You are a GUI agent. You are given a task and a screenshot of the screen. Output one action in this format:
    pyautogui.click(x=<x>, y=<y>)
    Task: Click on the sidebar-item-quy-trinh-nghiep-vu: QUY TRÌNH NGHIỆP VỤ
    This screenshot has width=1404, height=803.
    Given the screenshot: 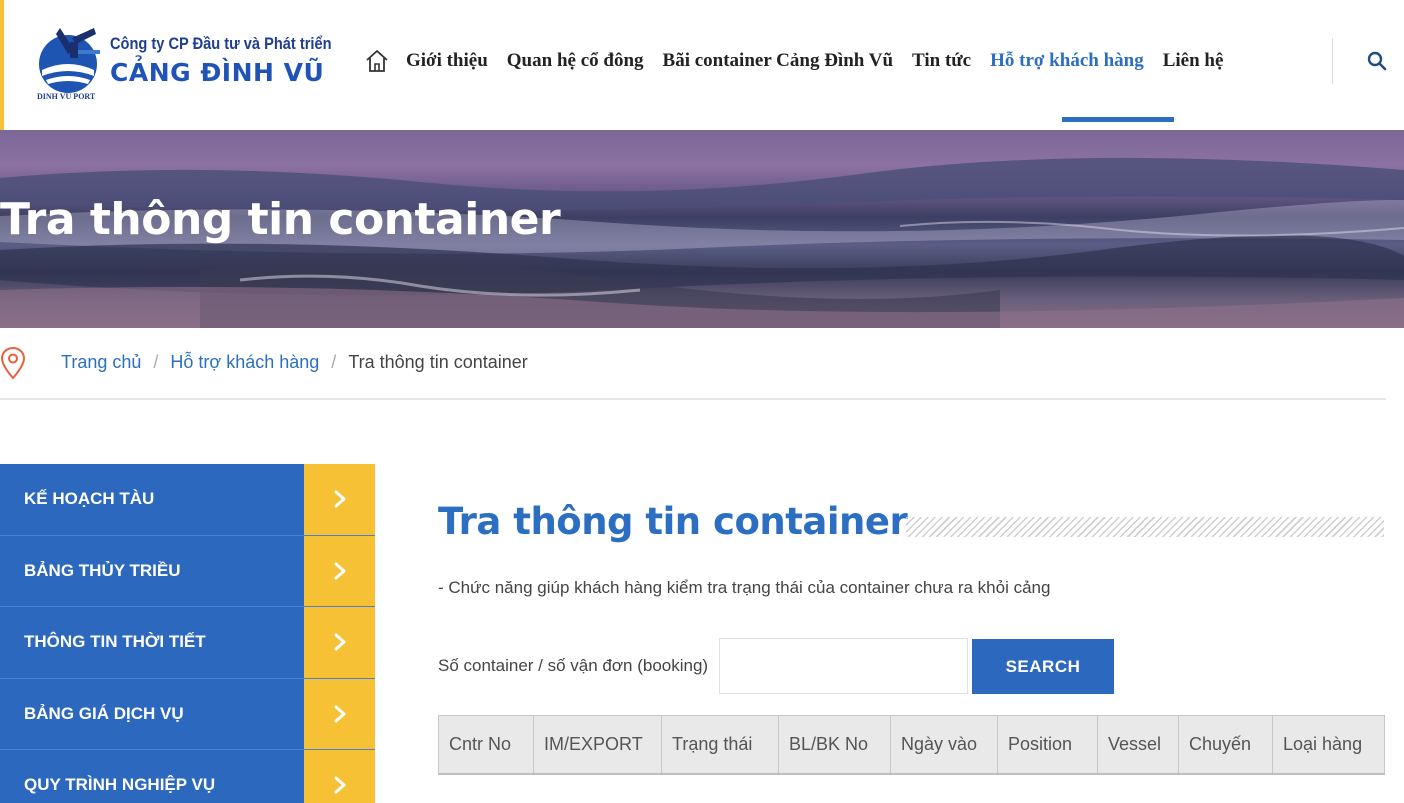 What is the action you would take?
    pyautogui.click(x=187, y=776)
    